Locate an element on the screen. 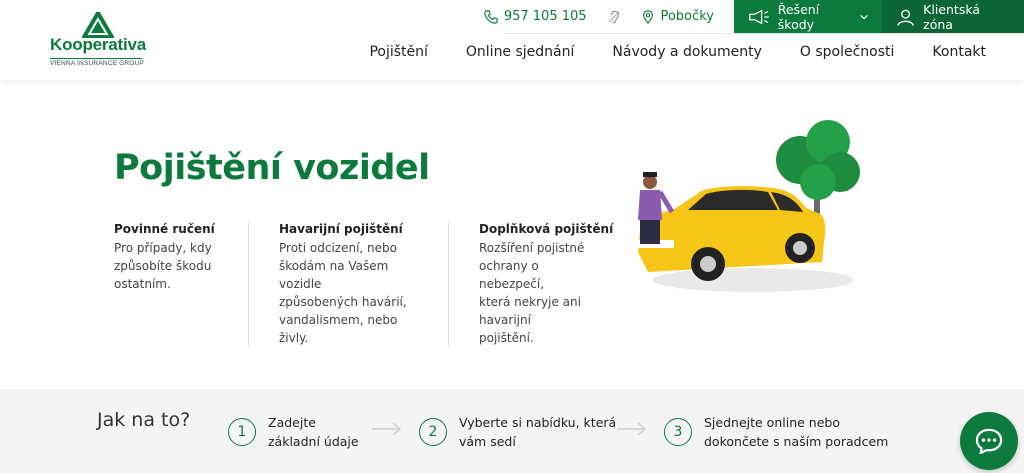  column-title: Doplňková pojištění is located at coordinates (546, 229).